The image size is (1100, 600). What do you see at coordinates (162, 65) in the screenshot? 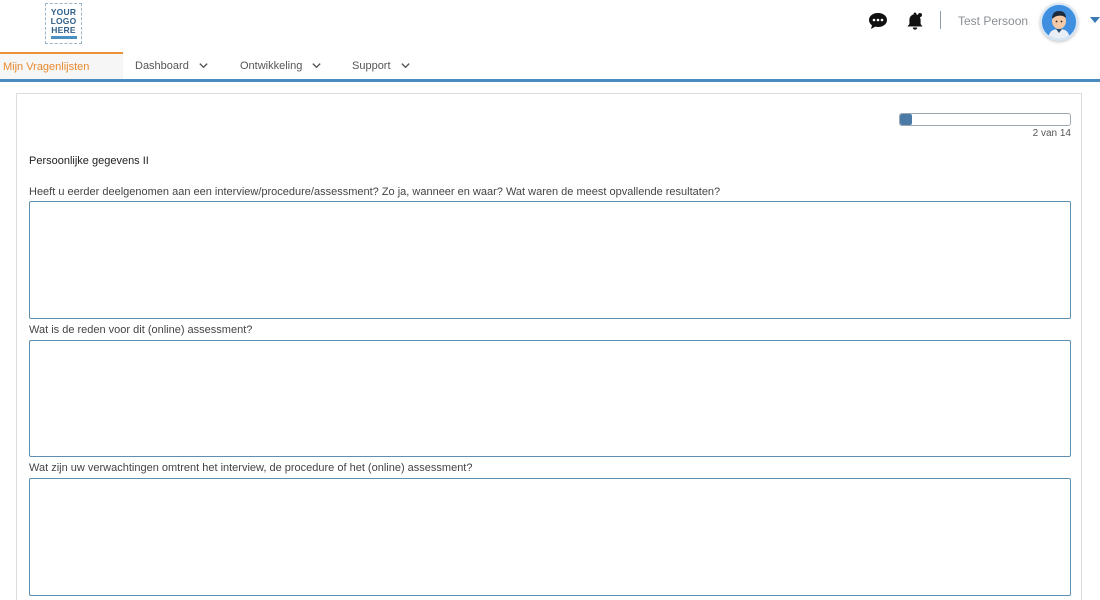
I see `tab-label: Dashboard` at bounding box center [162, 65].